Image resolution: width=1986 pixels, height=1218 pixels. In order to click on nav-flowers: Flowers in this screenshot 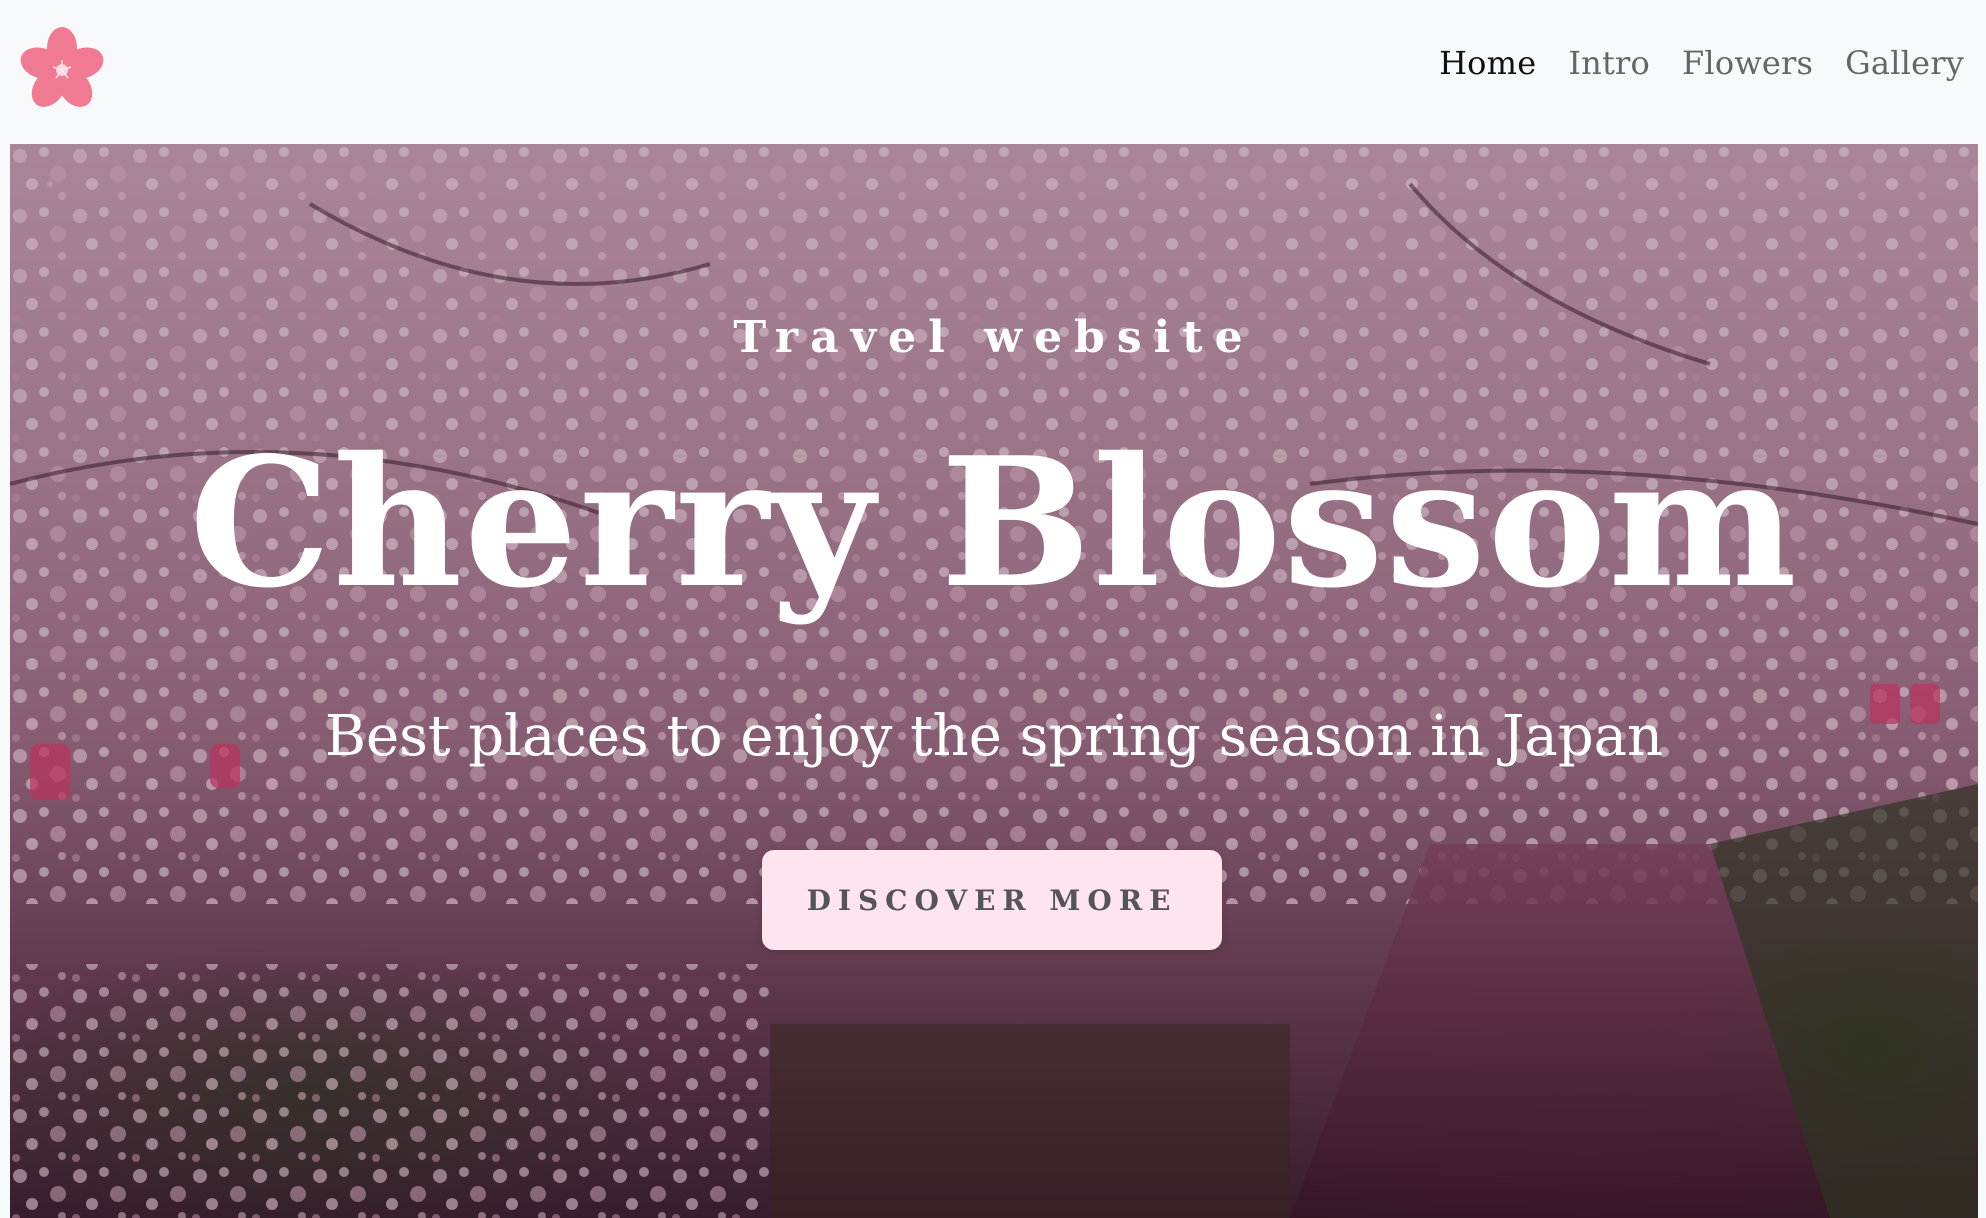, I will do `click(1747, 63)`.